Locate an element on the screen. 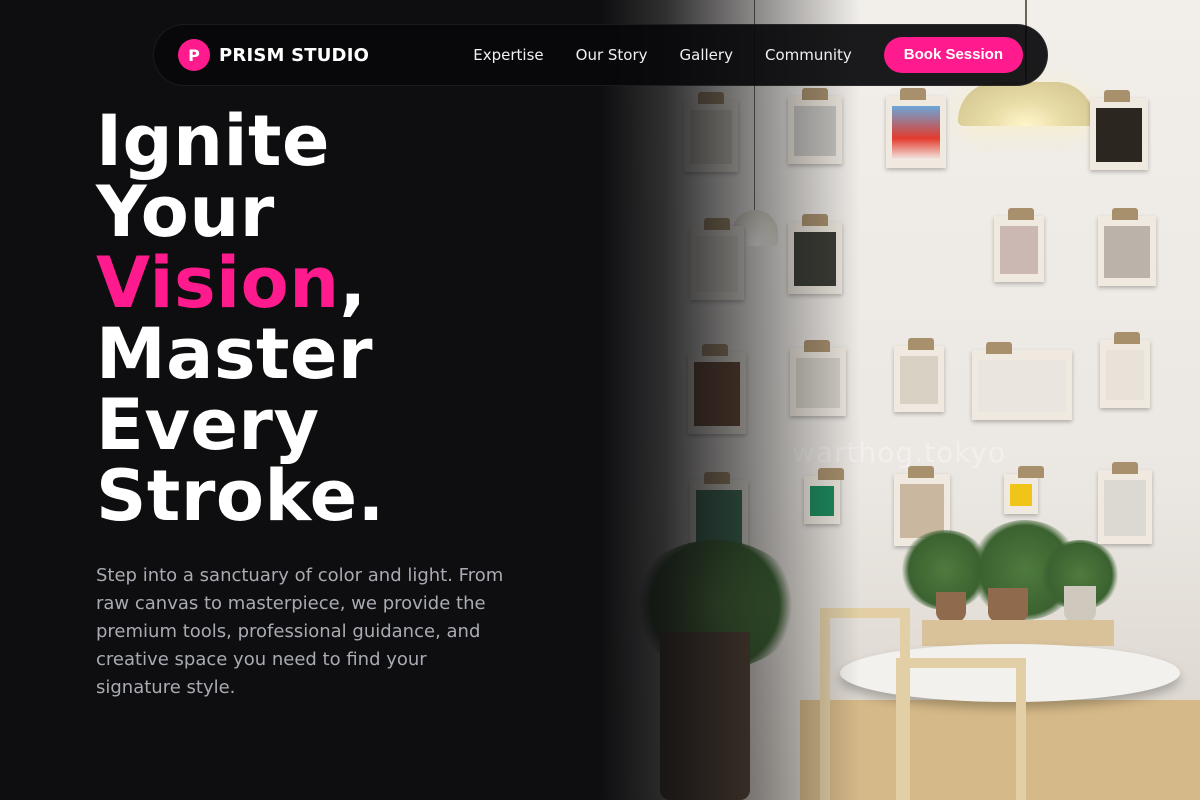 The image size is (1200, 800). headline-line-2: Your is located at coordinates (185, 212).